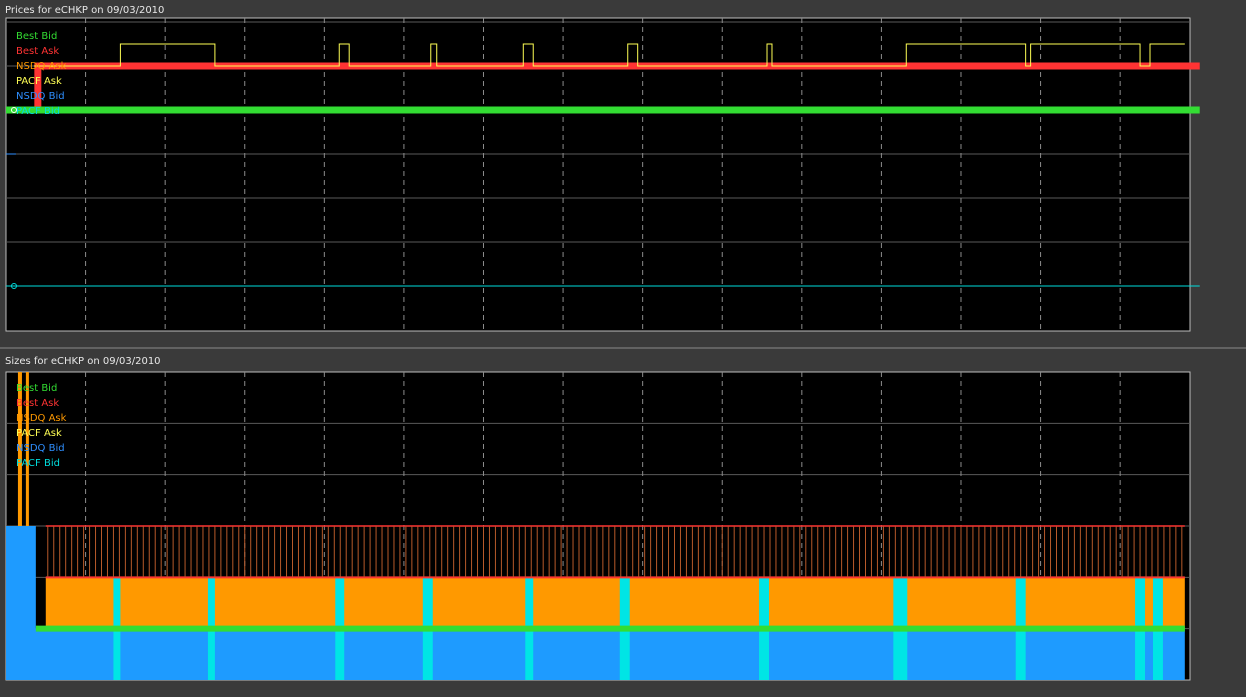 Image resolution: width=1246 pixels, height=697 pixels. I want to click on price-legend-entry: Best Ask, so click(37, 51).